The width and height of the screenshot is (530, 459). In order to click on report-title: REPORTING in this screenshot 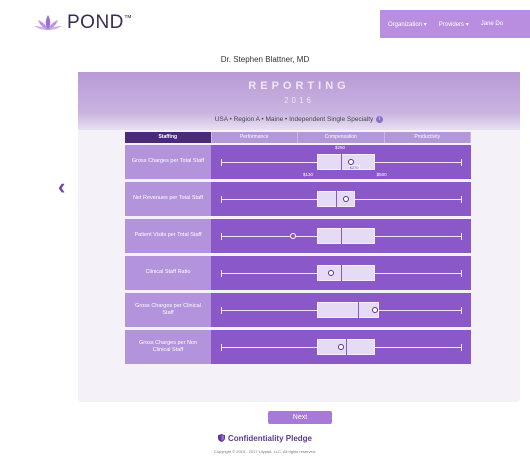, I will do `click(299, 86)`.